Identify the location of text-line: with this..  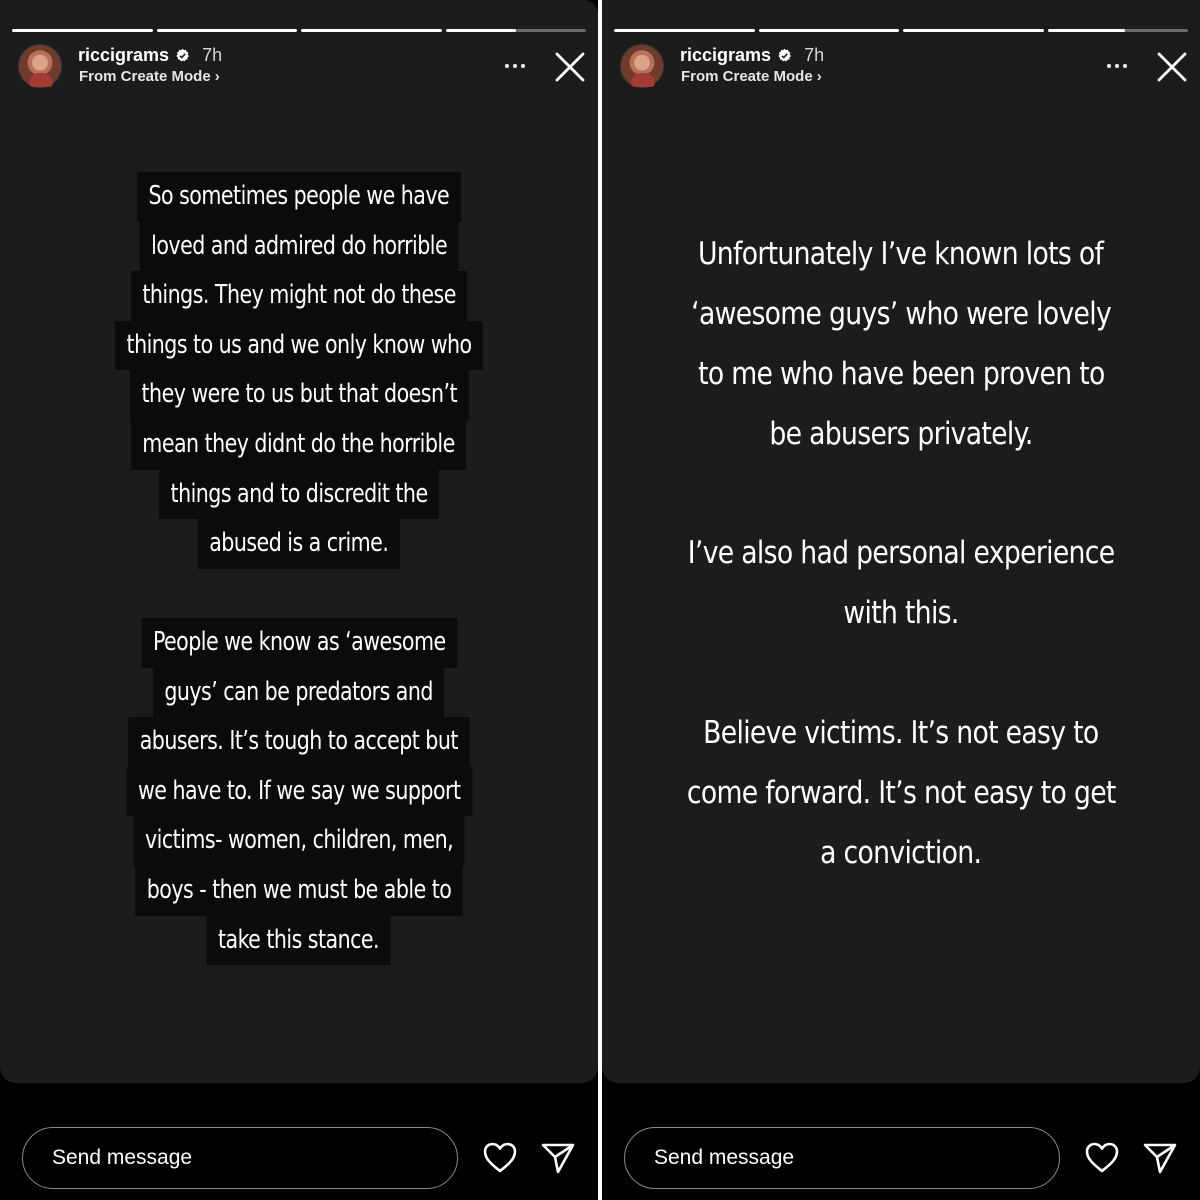
(901, 613).